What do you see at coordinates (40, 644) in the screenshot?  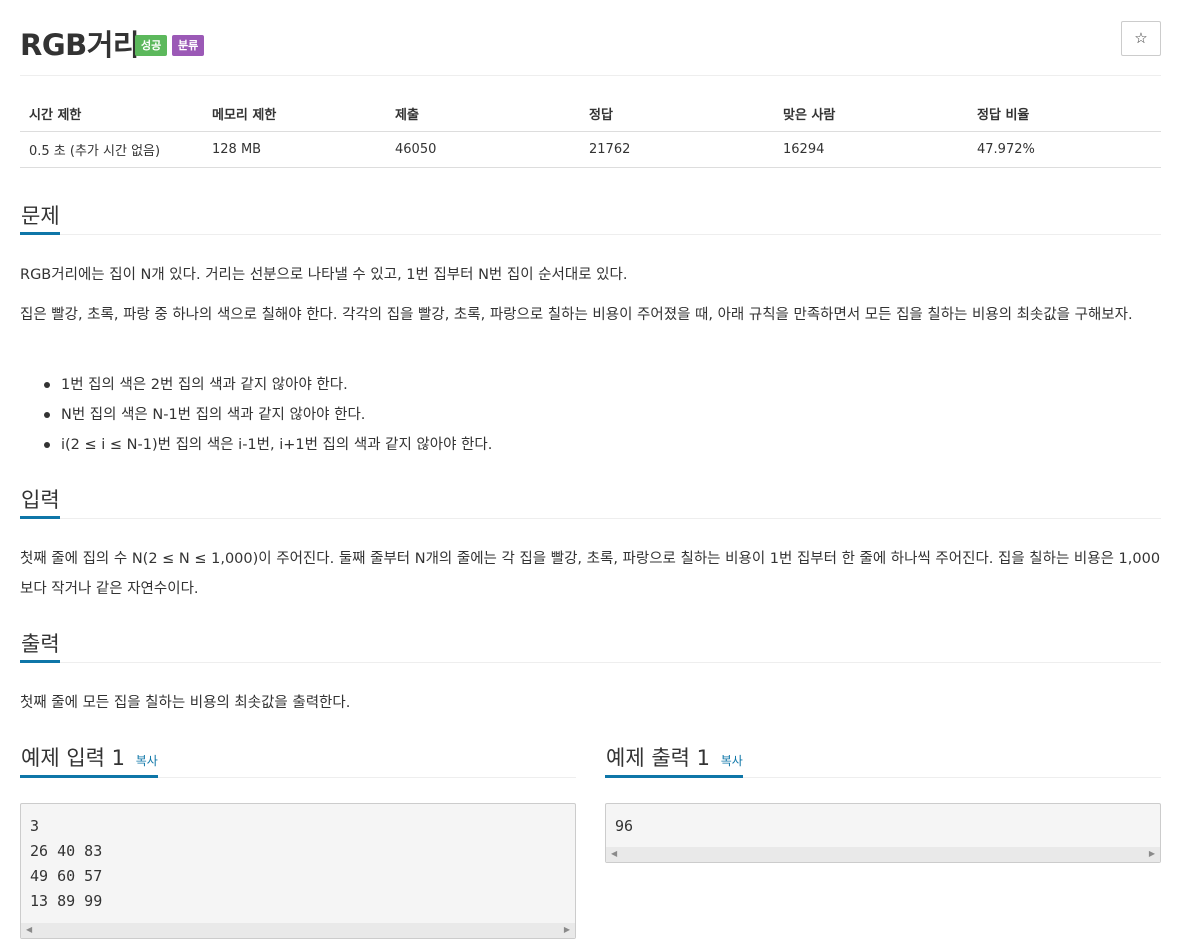 I see `section-output-title: 출력` at bounding box center [40, 644].